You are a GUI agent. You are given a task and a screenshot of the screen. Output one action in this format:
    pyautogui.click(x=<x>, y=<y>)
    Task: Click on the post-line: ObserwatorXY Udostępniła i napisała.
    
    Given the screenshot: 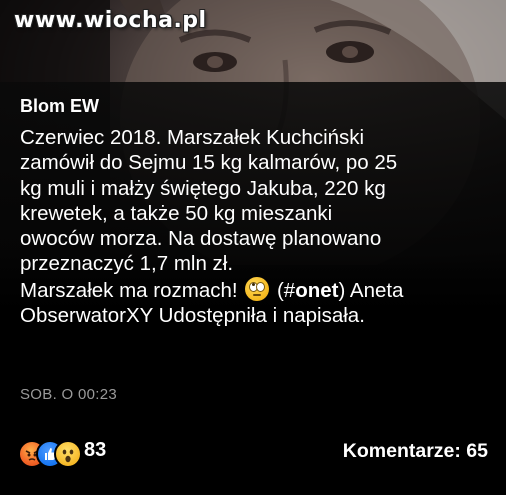 What is the action you would take?
    pyautogui.click(x=192, y=316)
    